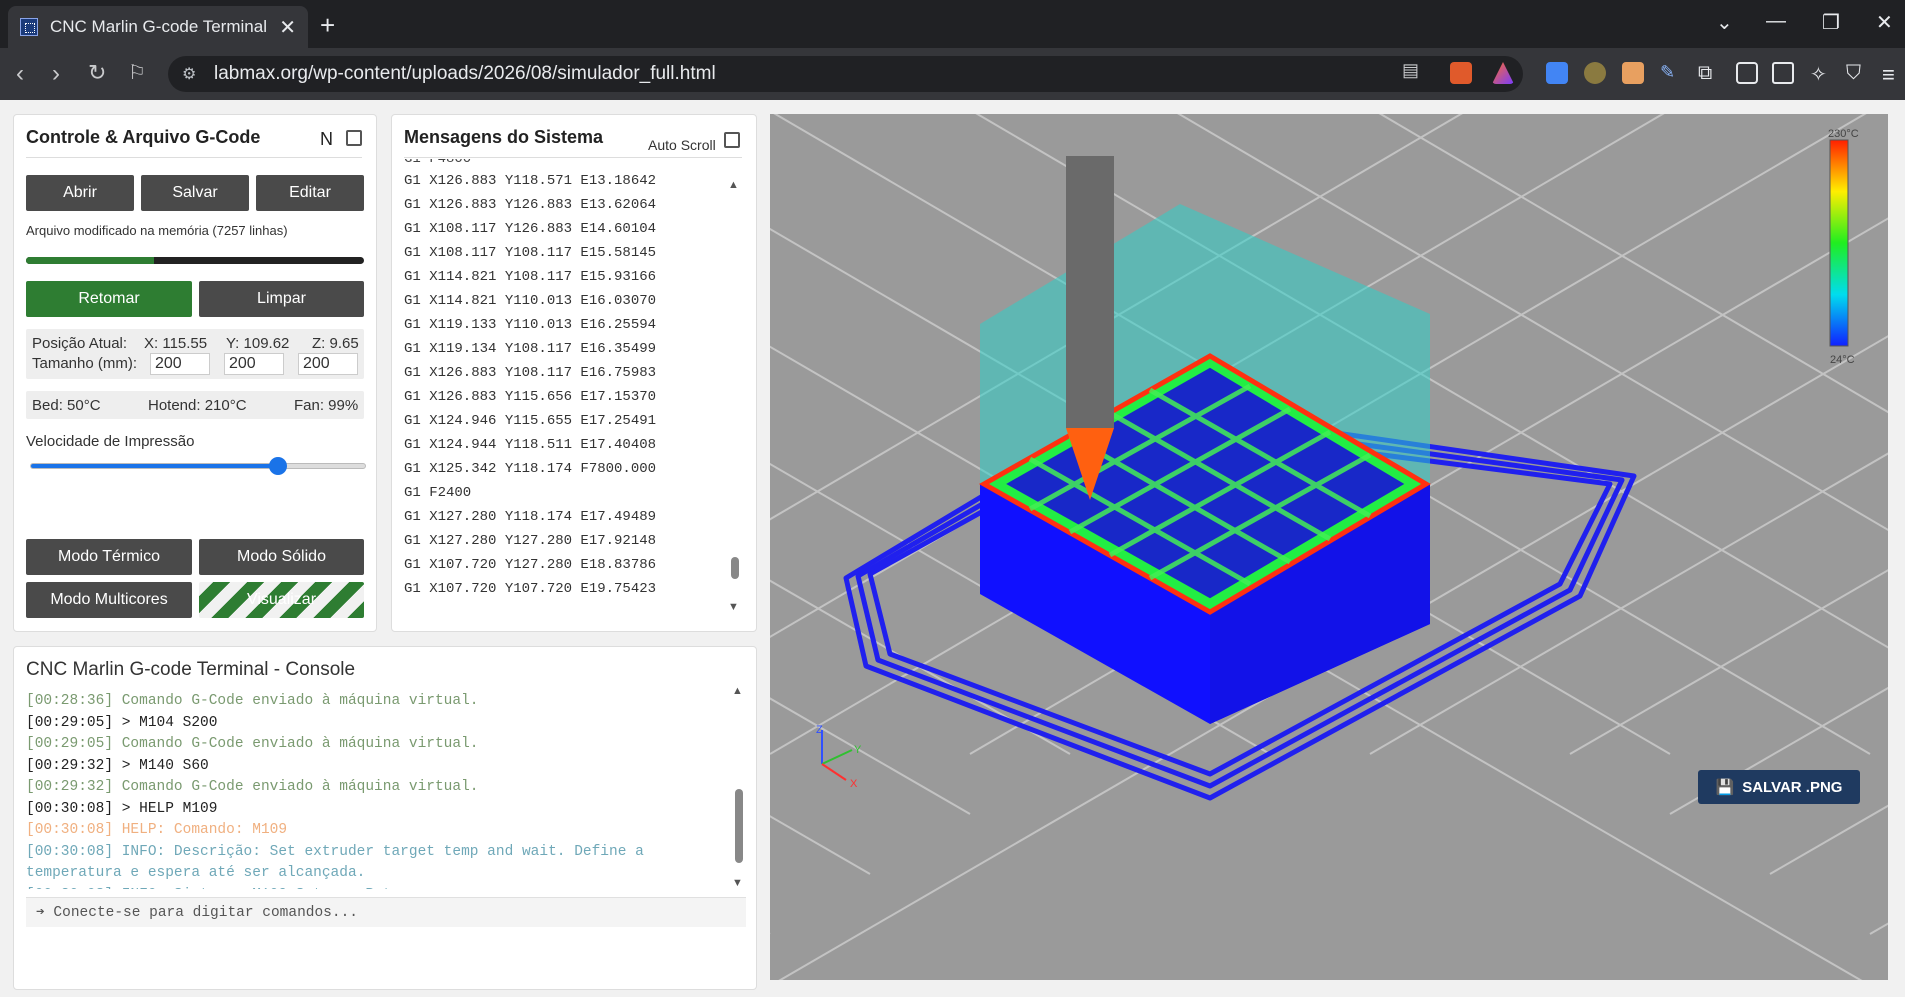 The width and height of the screenshot is (1905, 997). What do you see at coordinates (682, 145) in the screenshot?
I see `autoscroll-label: Auto Scroll` at bounding box center [682, 145].